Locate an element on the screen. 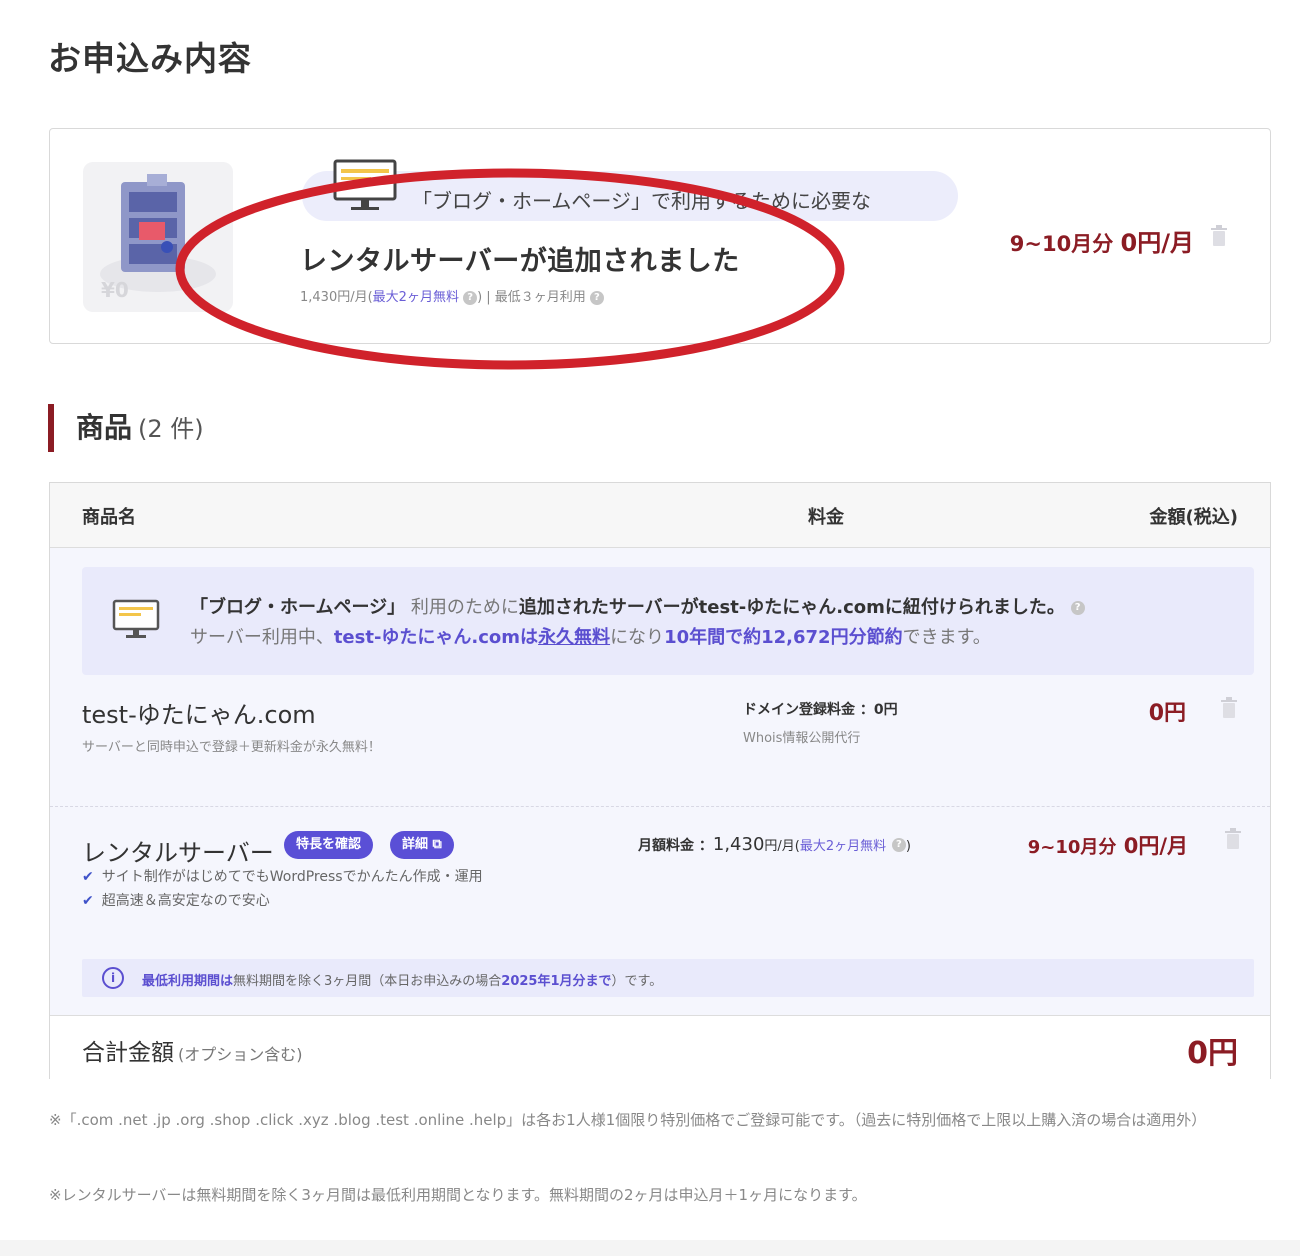 The width and height of the screenshot is (1300, 1256). domain-whois: Whois情報公開代行 is located at coordinates (802, 738).